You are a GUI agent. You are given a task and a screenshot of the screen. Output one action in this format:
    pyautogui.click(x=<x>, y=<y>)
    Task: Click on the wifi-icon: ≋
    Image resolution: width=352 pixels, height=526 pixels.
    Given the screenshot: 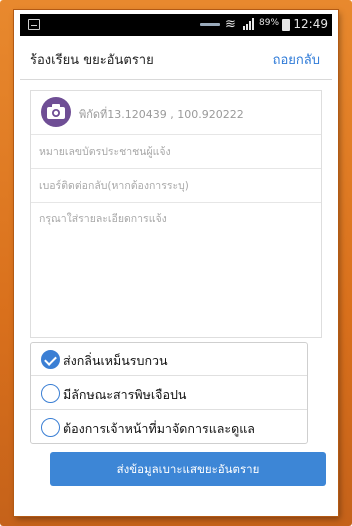 What is the action you would take?
    pyautogui.click(x=230, y=24)
    